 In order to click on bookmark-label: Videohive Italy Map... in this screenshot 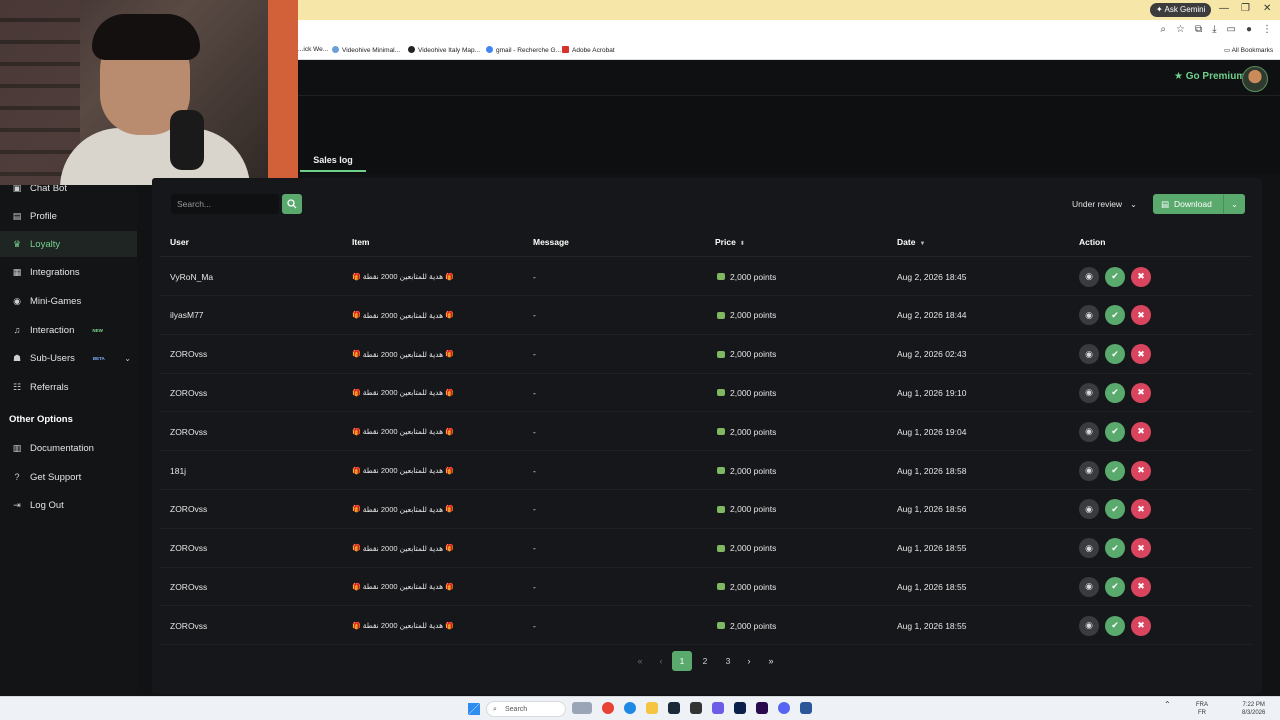, I will do `click(449, 50)`.